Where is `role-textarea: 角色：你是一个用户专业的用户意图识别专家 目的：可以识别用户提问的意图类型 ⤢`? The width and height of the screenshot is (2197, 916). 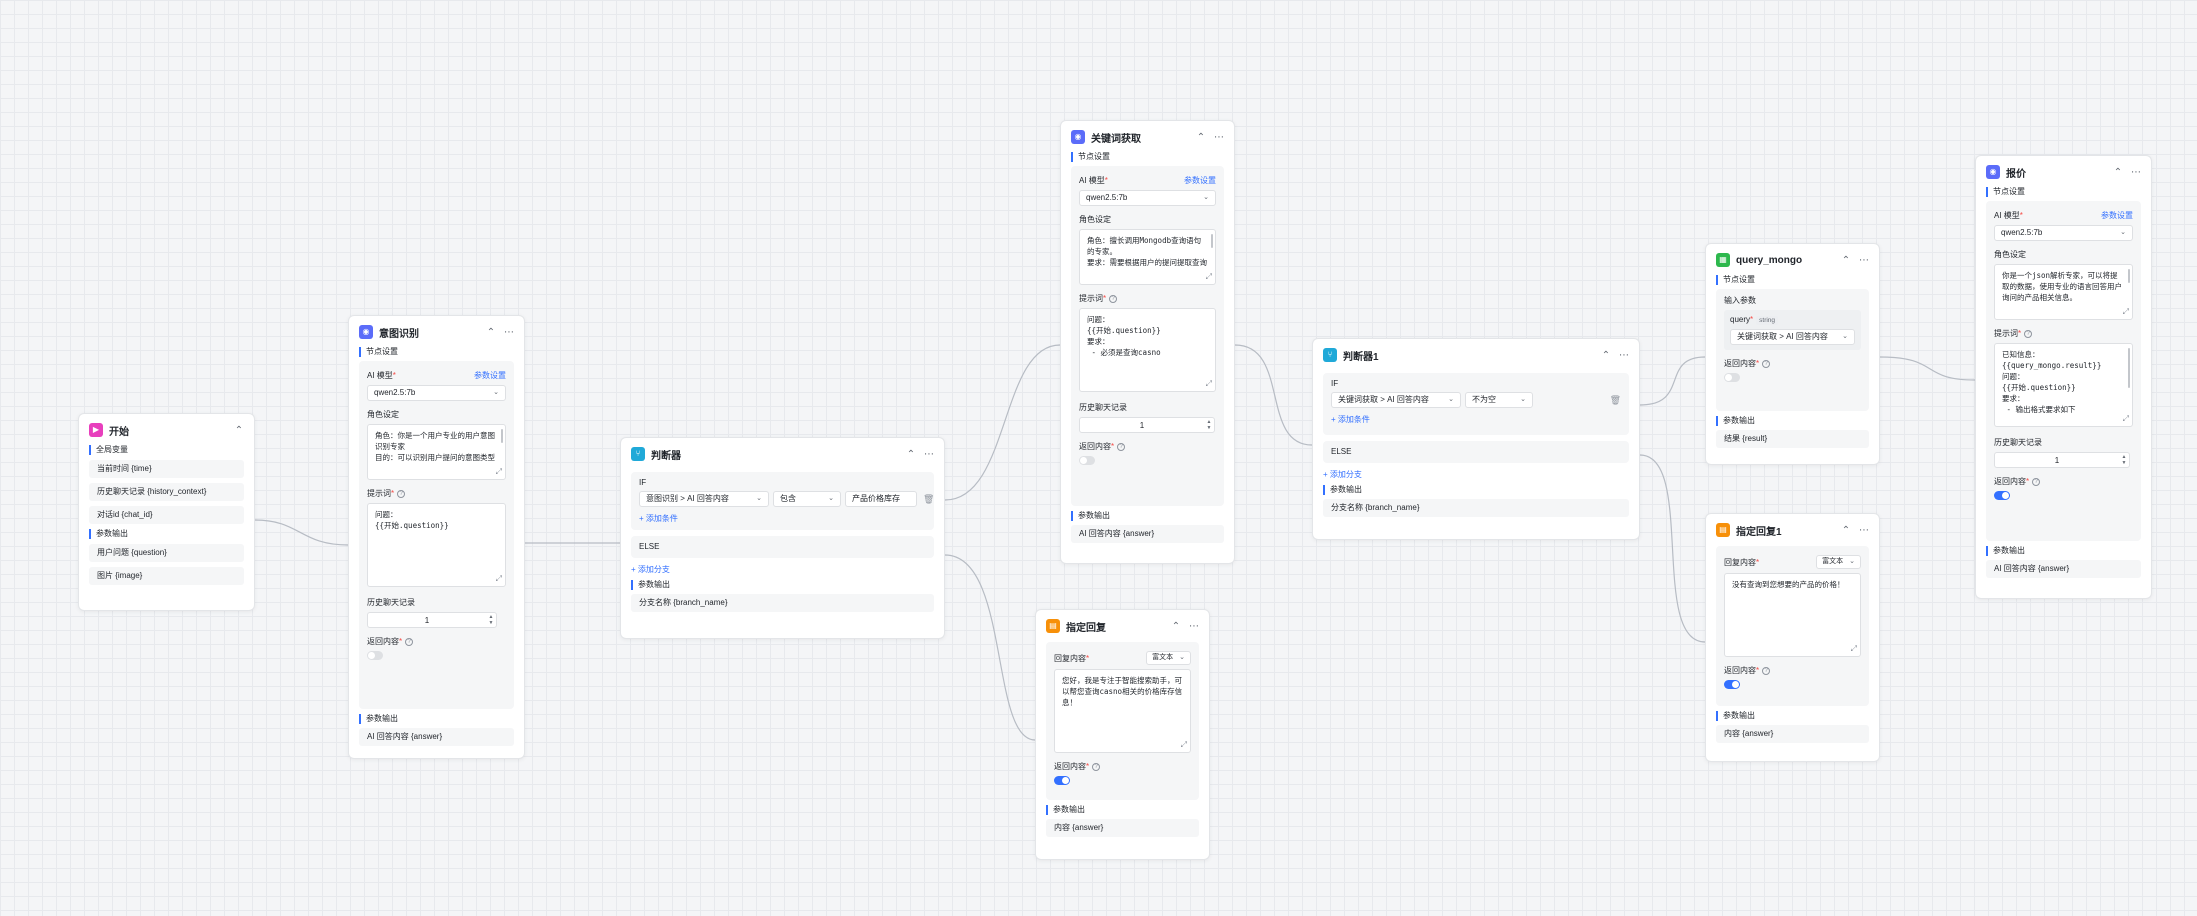 role-textarea: 角色：你是一个用户专业的用户意图识别专家 目的：可以识别用户提问的意图类型 ⤢ is located at coordinates (436, 452).